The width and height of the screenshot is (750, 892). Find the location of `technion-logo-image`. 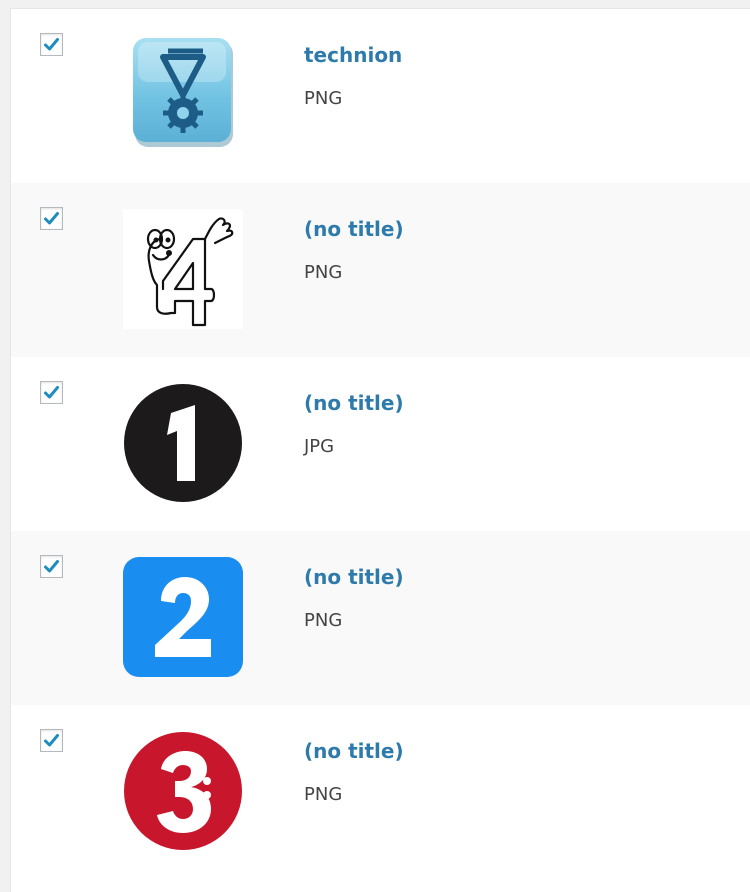

technion-logo-image is located at coordinates (183, 92).